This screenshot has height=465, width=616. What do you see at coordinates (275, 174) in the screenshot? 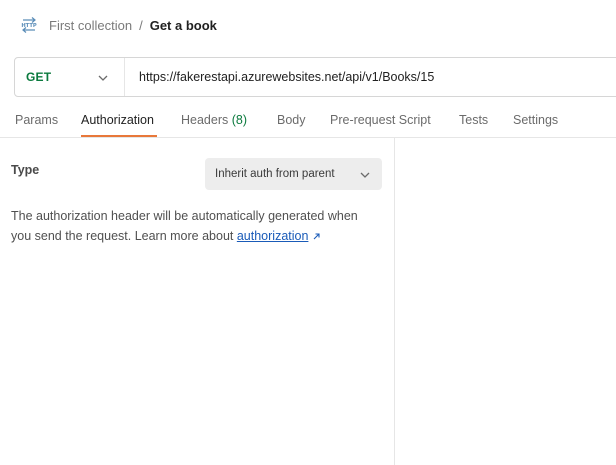
I see `auth-type-selected: Inherit auth from parent` at bounding box center [275, 174].